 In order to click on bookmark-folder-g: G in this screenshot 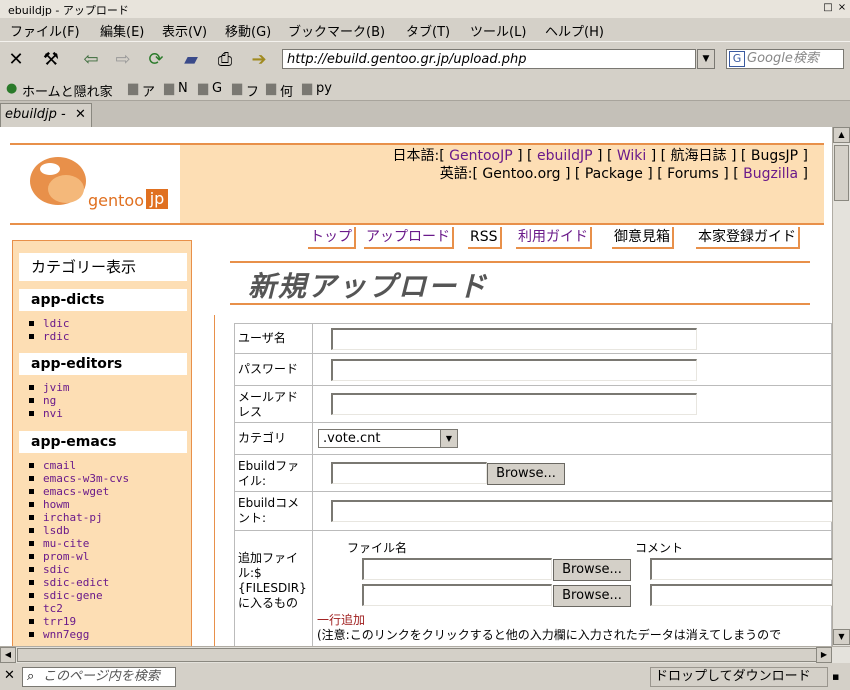, I will do `click(217, 88)`.